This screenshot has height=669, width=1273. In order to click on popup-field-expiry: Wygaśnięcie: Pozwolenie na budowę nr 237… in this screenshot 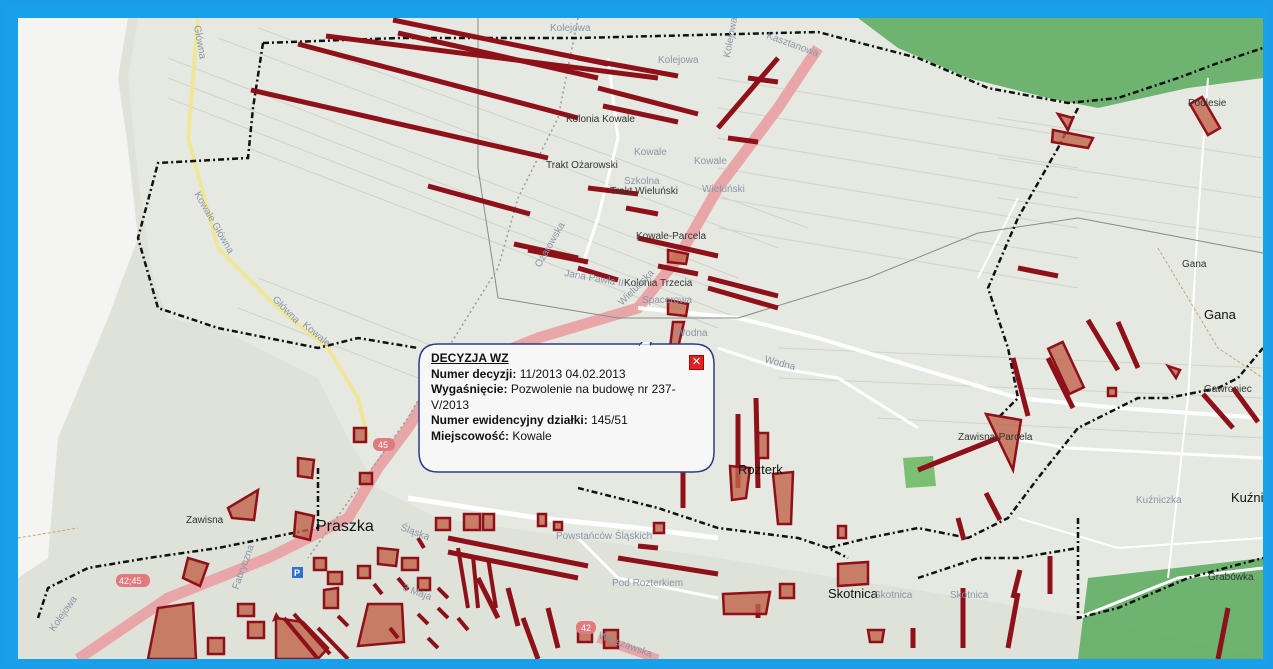, I will do `click(566, 397)`.